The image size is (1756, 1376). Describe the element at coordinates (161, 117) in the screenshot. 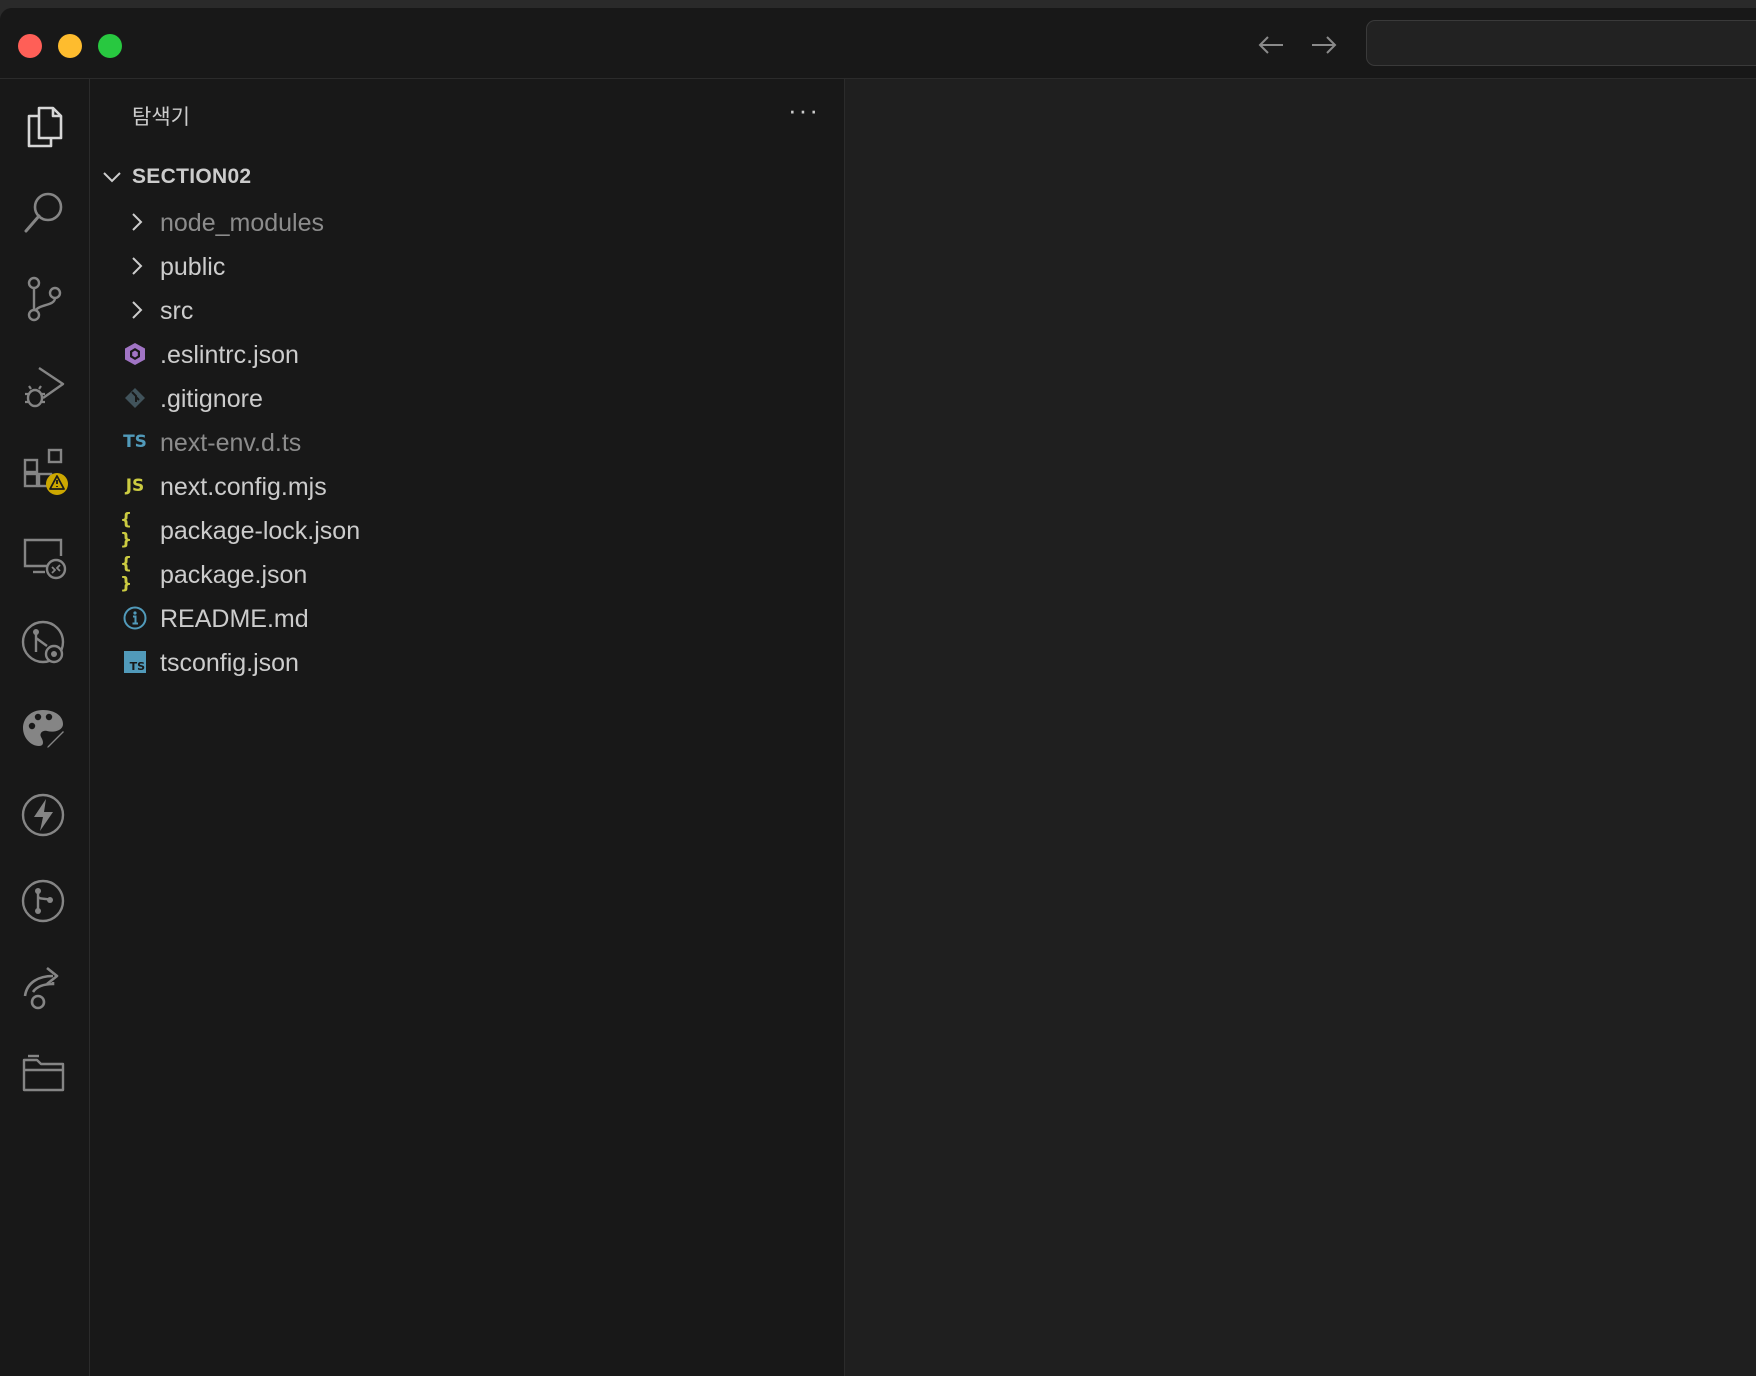

I see `sidebar-title: 탐색기` at that location.